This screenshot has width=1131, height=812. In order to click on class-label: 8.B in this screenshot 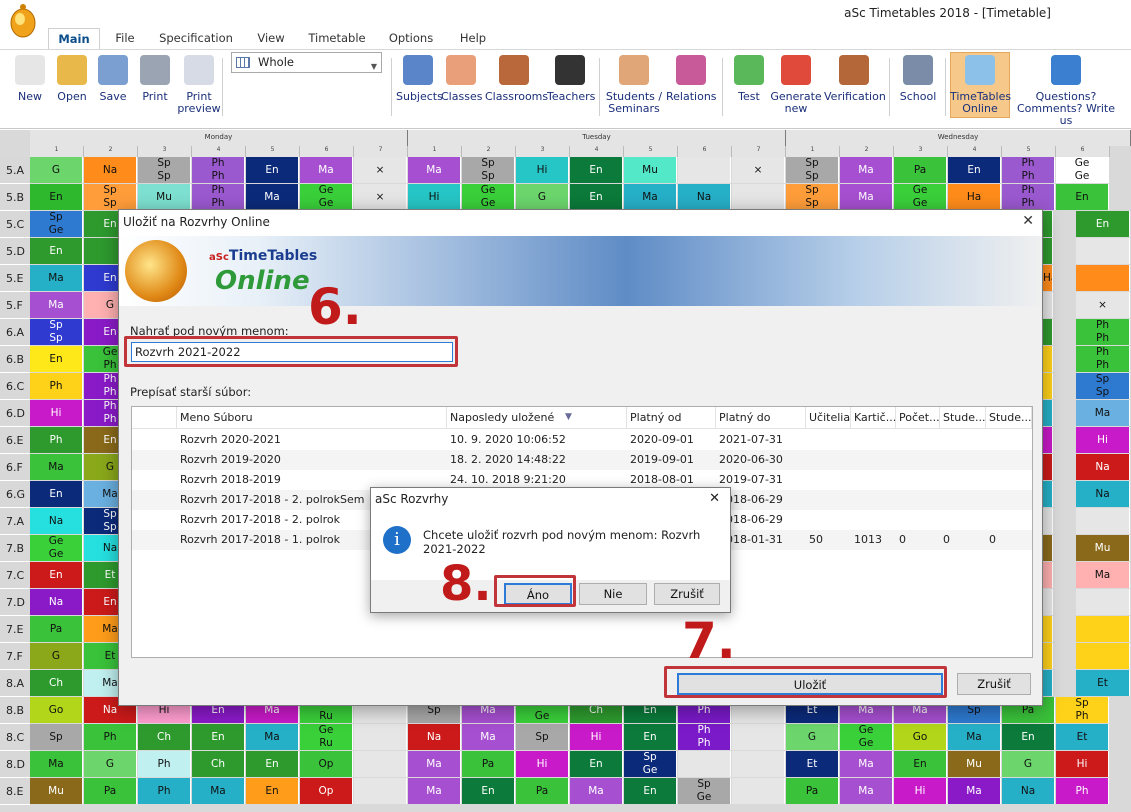, I will do `click(15, 710)`.